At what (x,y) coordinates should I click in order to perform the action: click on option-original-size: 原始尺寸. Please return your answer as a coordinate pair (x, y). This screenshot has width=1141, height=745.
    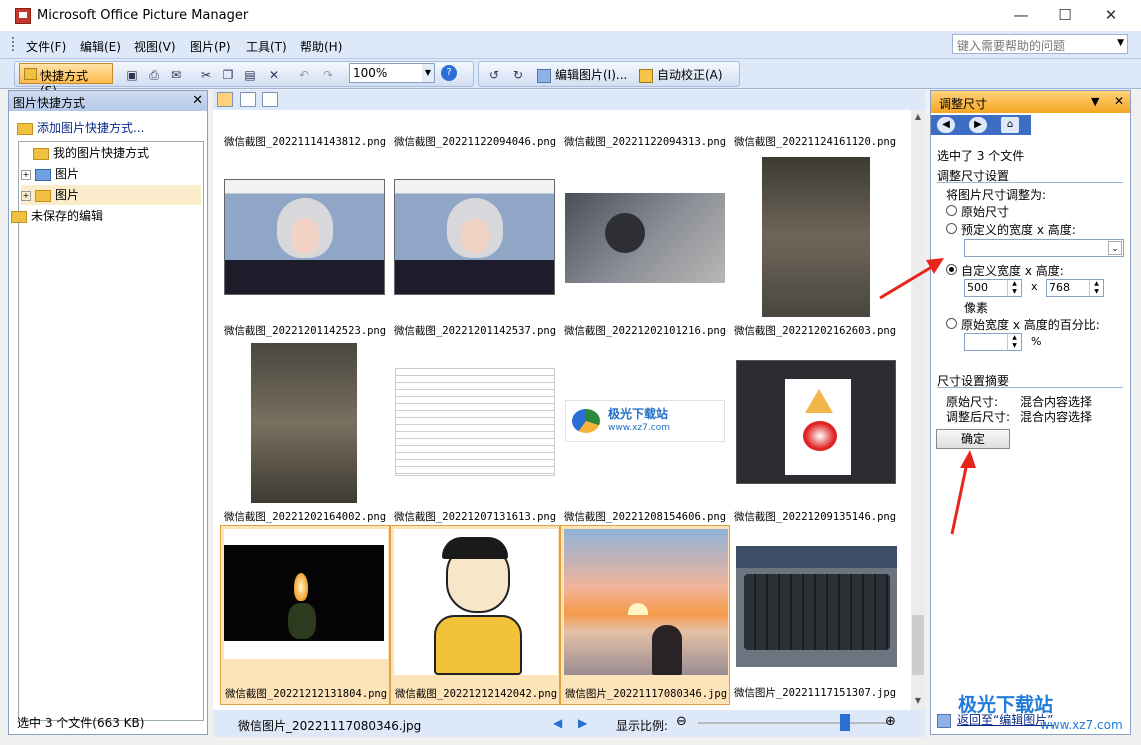
    Looking at the image, I should click on (1036, 211).